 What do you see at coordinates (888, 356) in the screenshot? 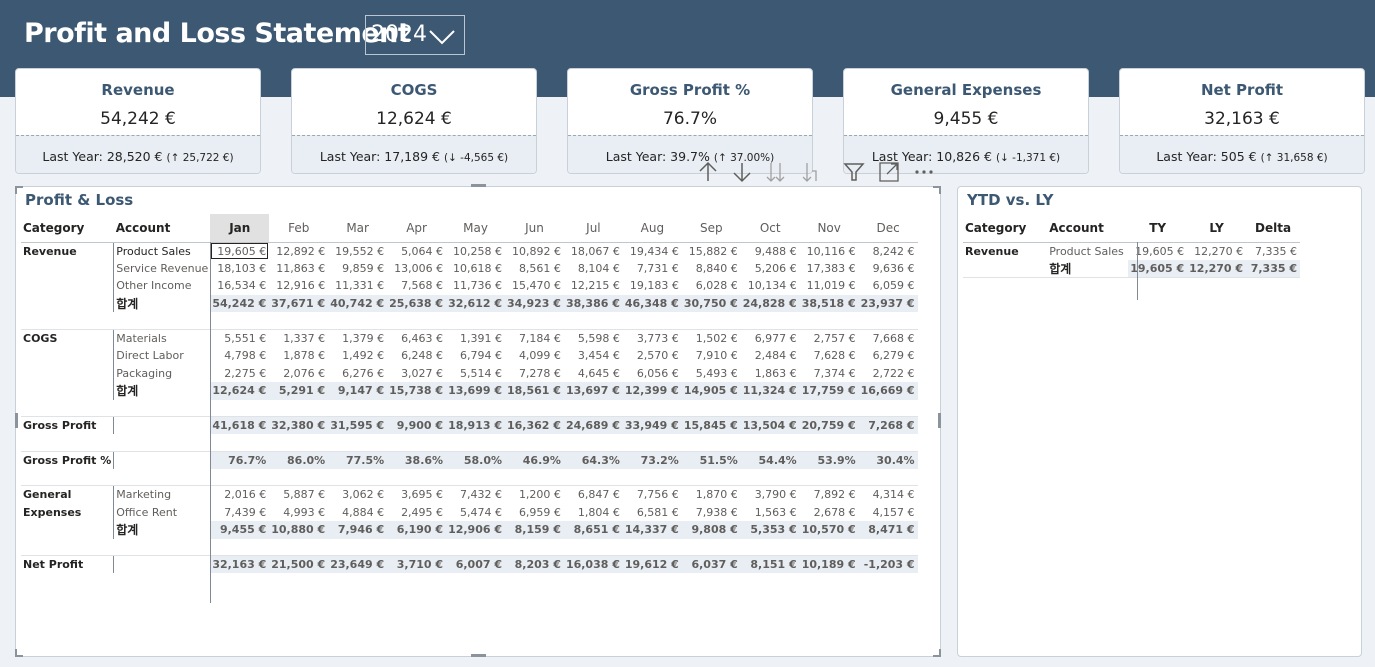
I see `value-cell: 6,279 €` at bounding box center [888, 356].